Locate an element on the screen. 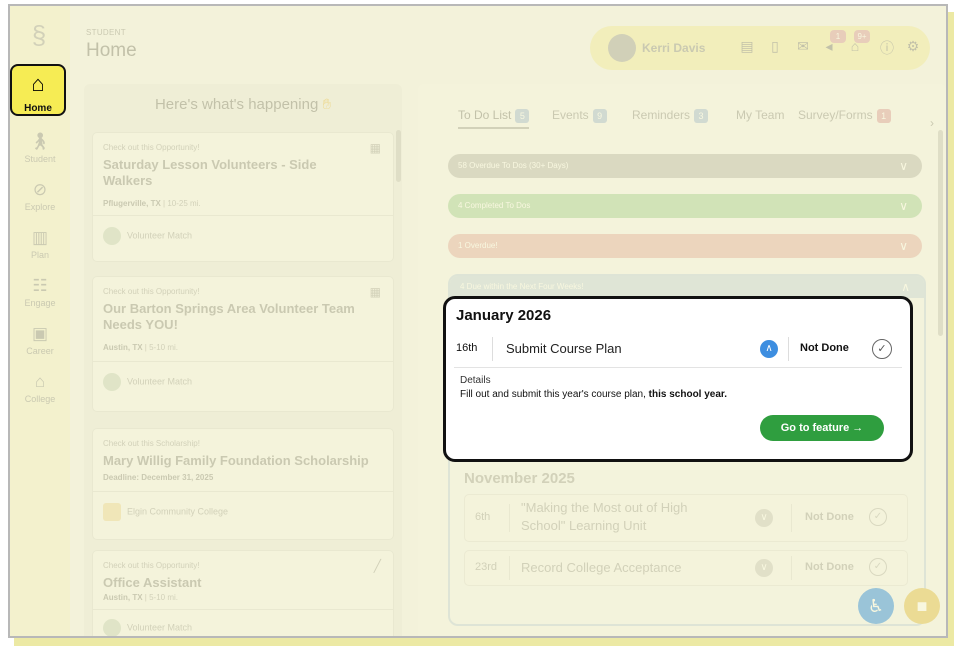  tabs-next-arrow: › is located at coordinates (932, 123).